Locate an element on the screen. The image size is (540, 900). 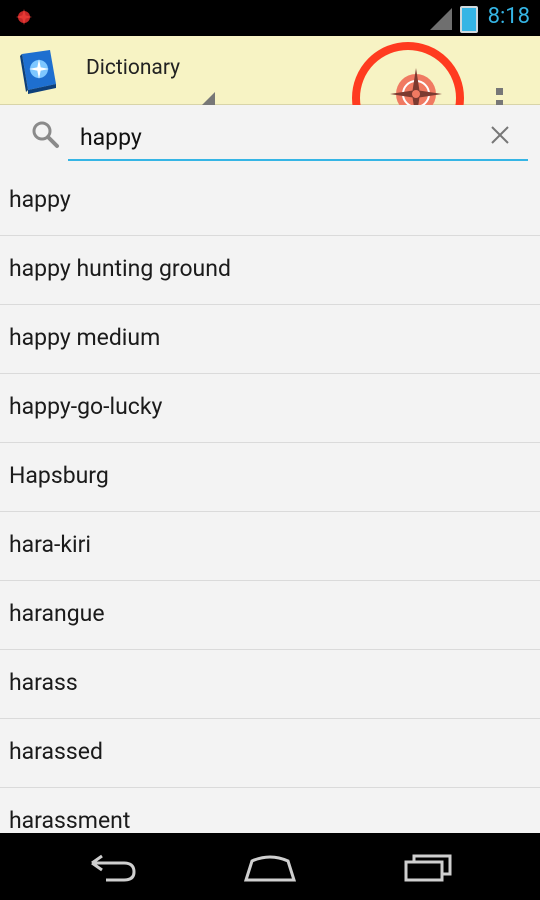
list-item: happy hunting ground is located at coordinates (270, 270).